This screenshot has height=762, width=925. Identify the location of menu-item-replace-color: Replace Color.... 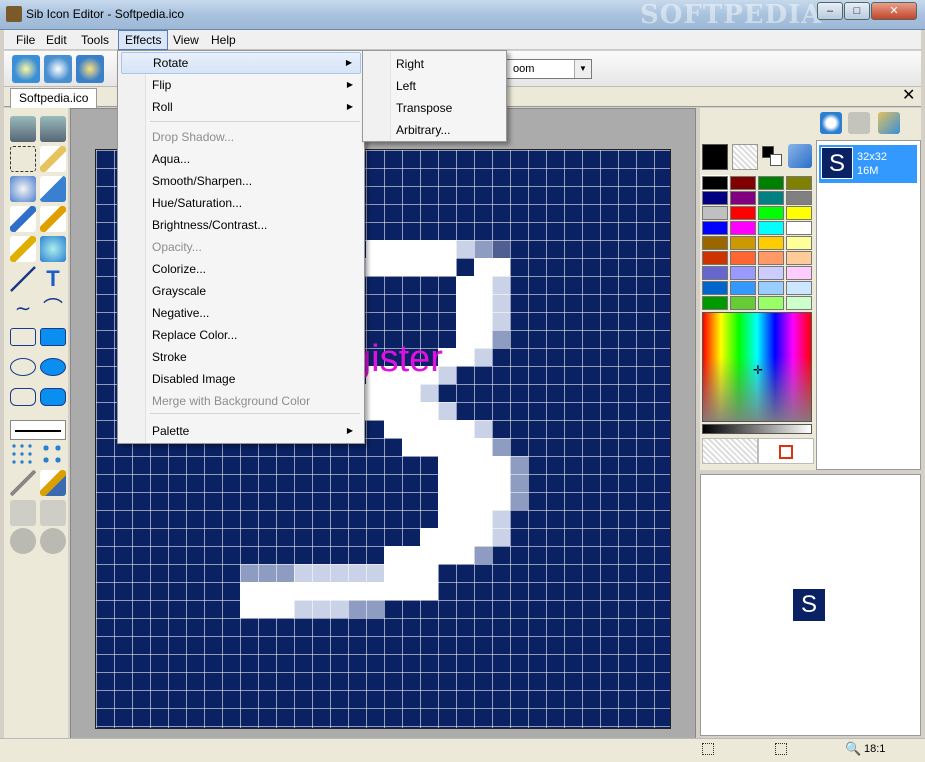
(241, 335).